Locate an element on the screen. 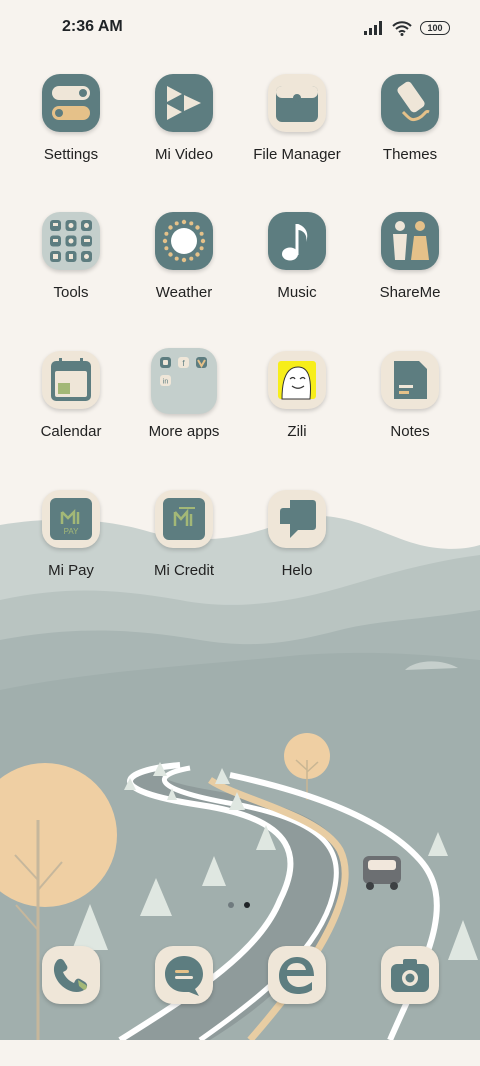 The width and height of the screenshot is (480, 1066). music-icon is located at coordinates (297, 241).